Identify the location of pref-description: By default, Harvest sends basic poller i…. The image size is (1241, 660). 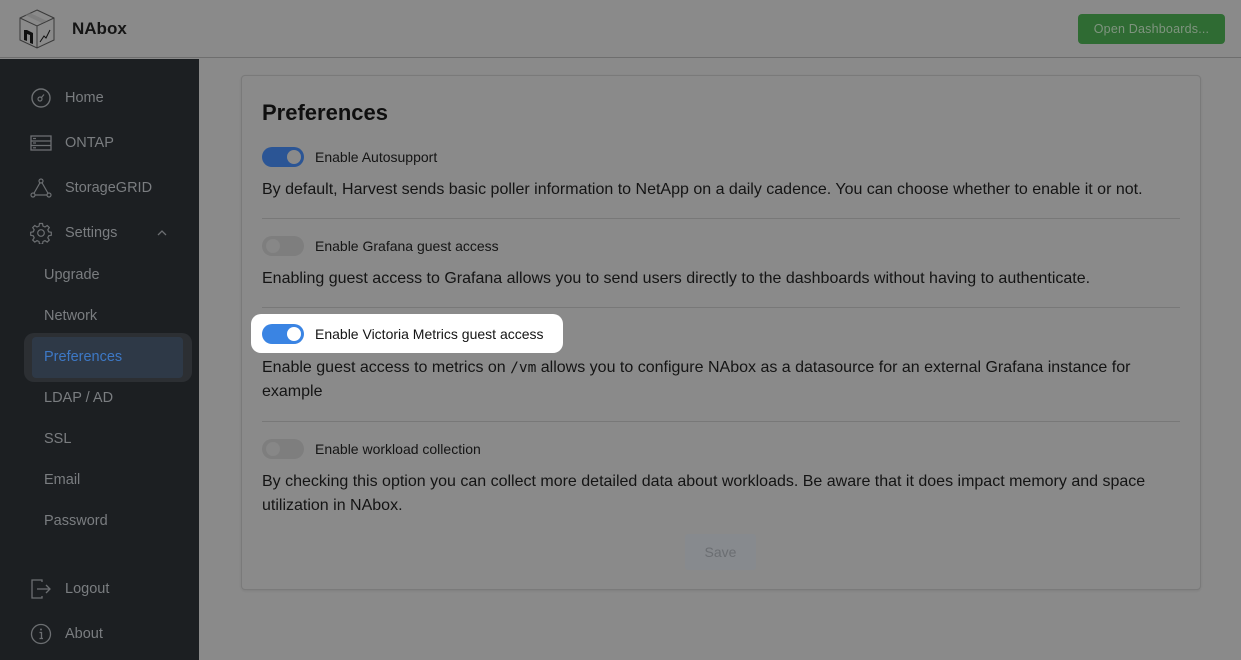
(702, 189).